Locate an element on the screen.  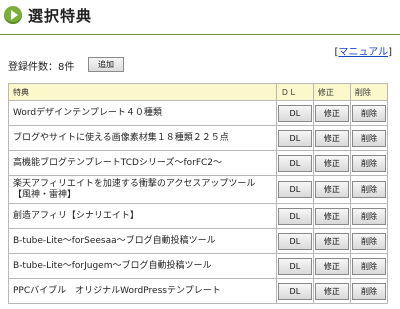
column-header-bonus: 特典 is located at coordinates (142, 92).